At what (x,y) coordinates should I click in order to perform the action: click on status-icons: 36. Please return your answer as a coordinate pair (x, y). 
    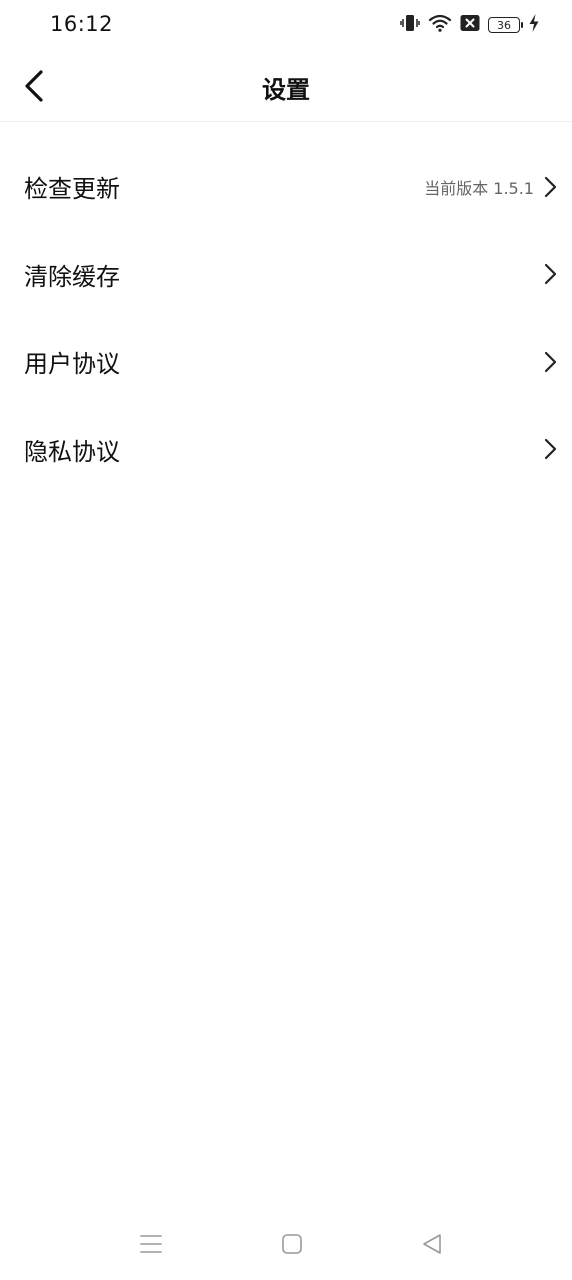
    Looking at the image, I should click on (470, 25).